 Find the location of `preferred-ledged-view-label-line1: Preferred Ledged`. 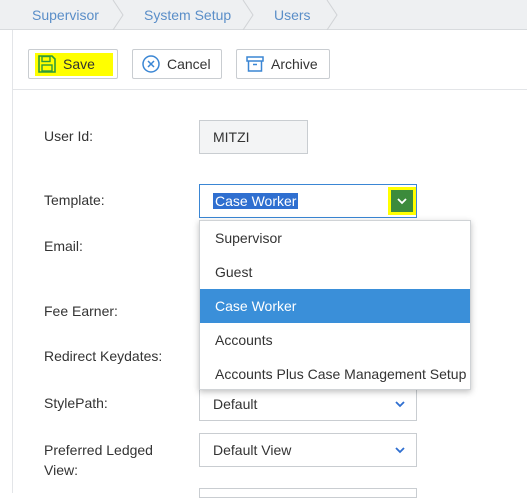

preferred-ledged-view-label-line1: Preferred Ledged is located at coordinates (98, 450).